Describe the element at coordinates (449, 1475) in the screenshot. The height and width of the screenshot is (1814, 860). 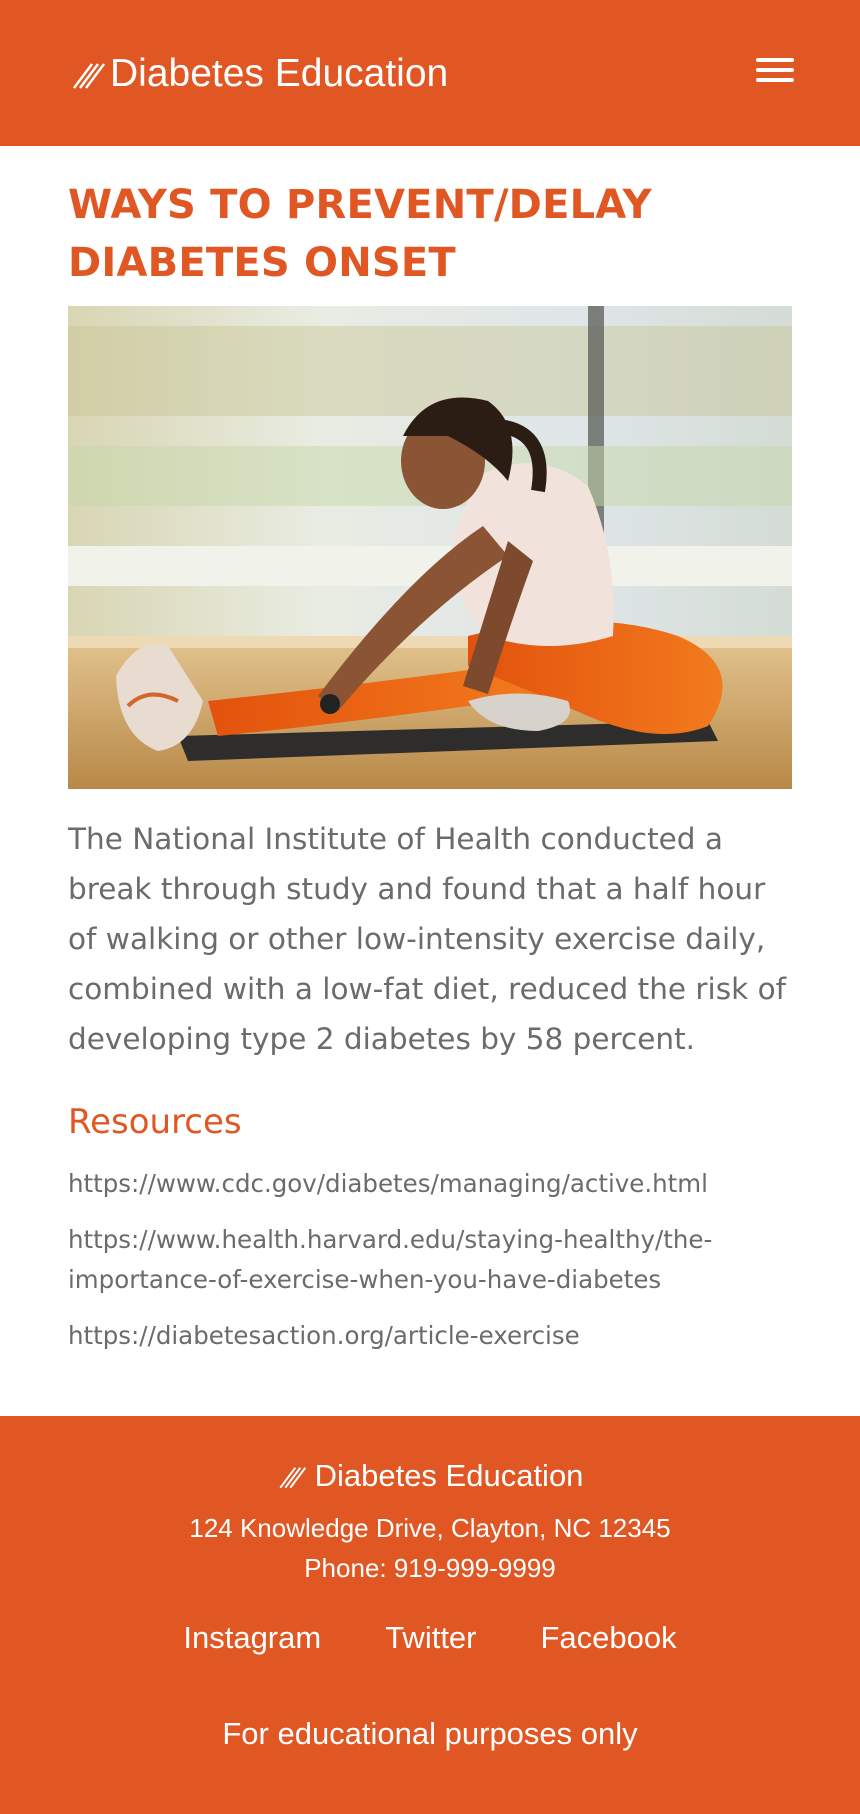
I see `footer-brand-name: Diabetes Education` at that location.